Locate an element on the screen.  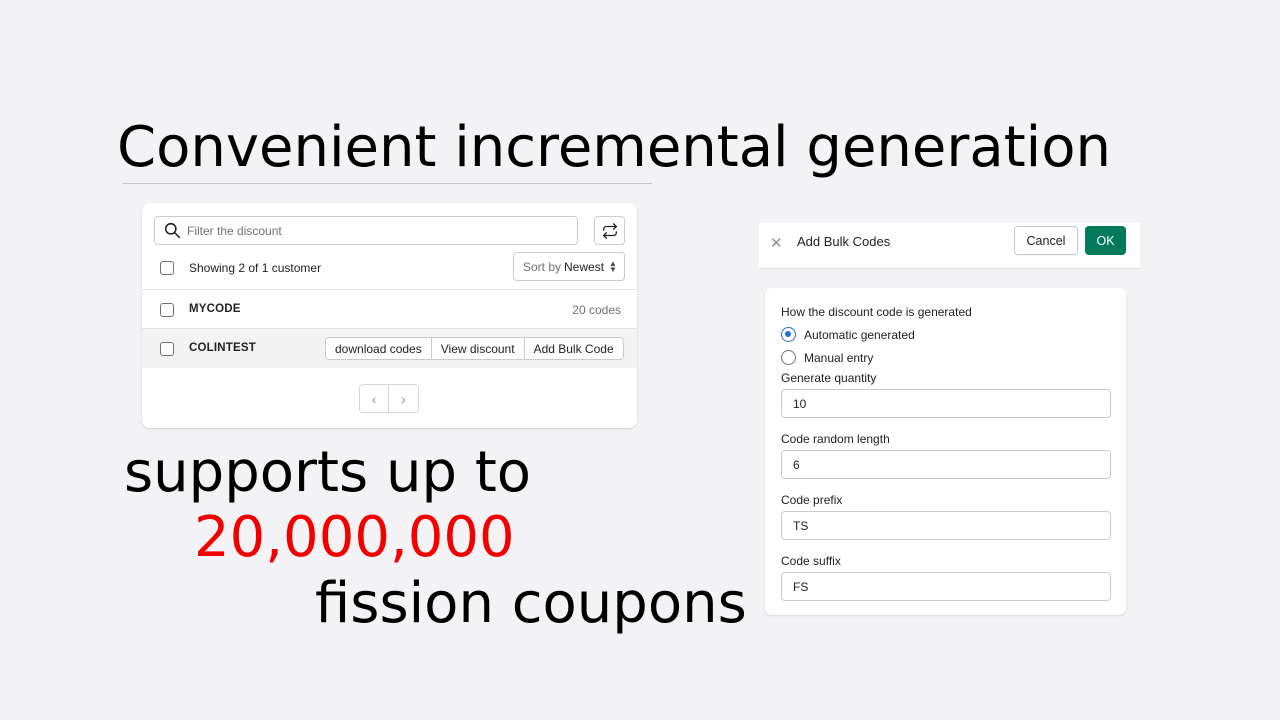
generate-quantity-label: Generate quantity is located at coordinates (829, 378).